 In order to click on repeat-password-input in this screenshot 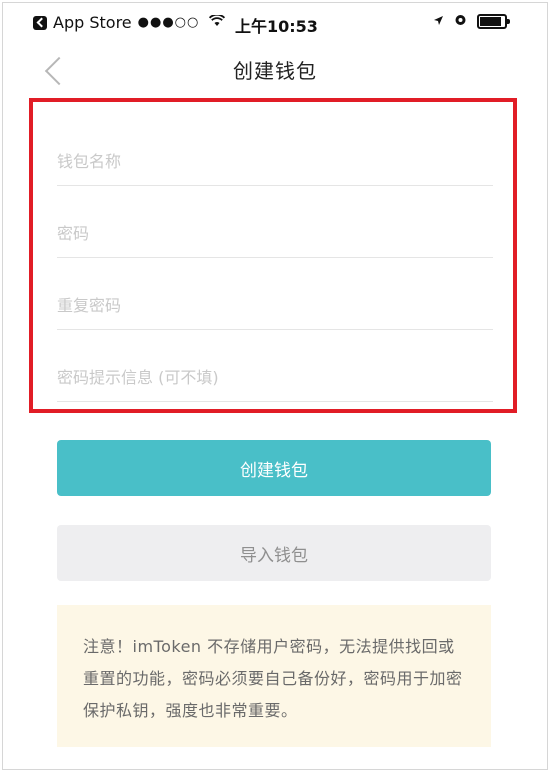, I will do `click(275, 305)`.